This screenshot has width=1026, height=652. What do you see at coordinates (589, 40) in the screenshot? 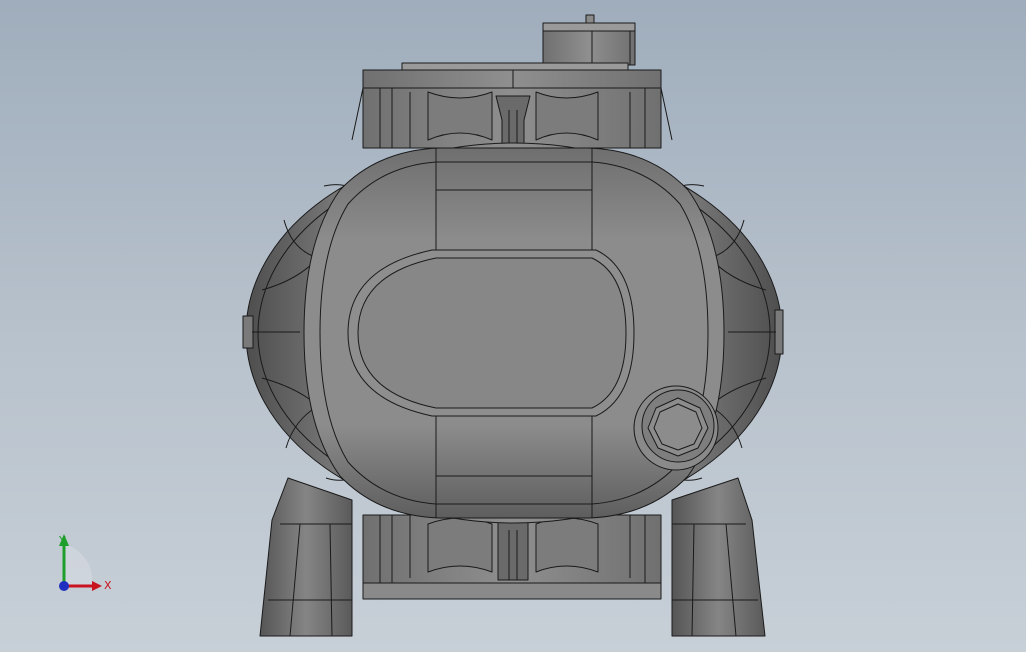
I see `top-outlet-boss` at bounding box center [589, 40].